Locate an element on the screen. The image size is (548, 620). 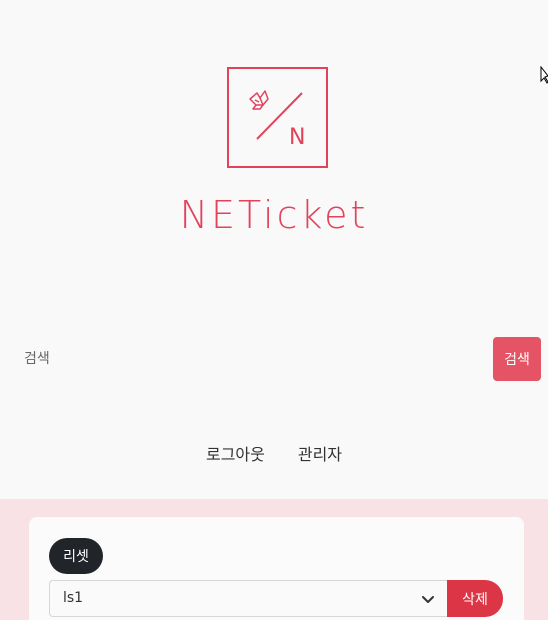
logo-letter: N is located at coordinates (297, 137).